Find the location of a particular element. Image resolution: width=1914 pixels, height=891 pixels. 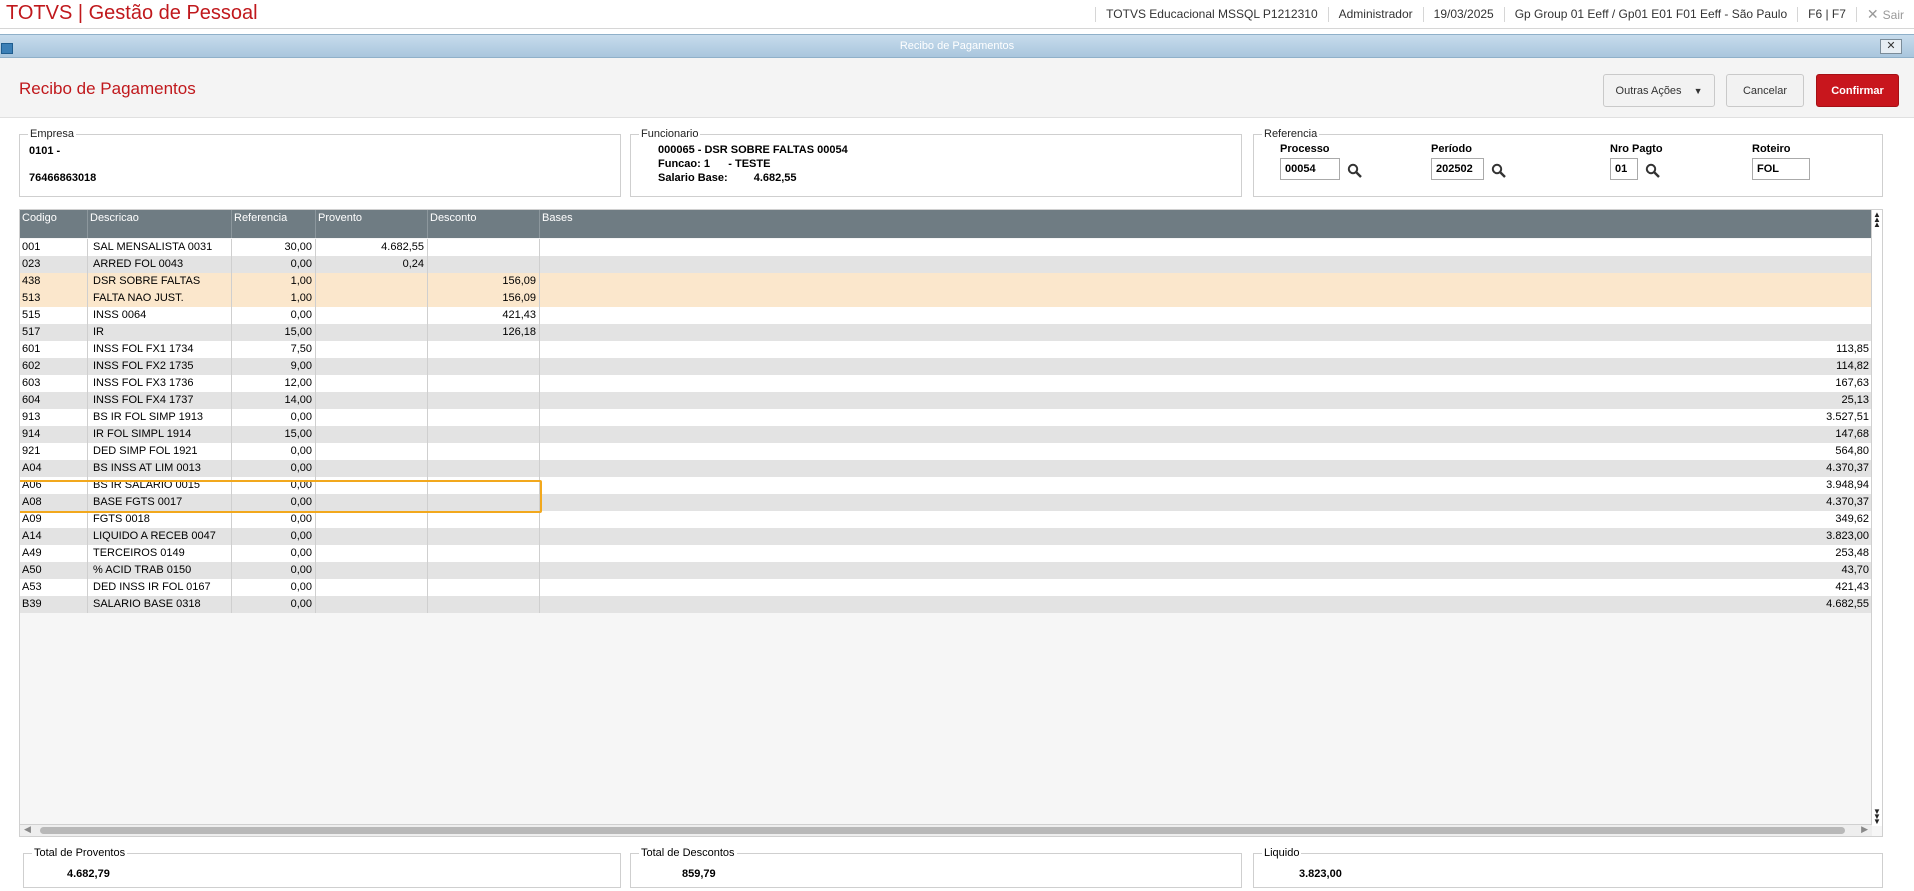

liquido-group: Liquido 3.823,00 is located at coordinates (1568, 867).